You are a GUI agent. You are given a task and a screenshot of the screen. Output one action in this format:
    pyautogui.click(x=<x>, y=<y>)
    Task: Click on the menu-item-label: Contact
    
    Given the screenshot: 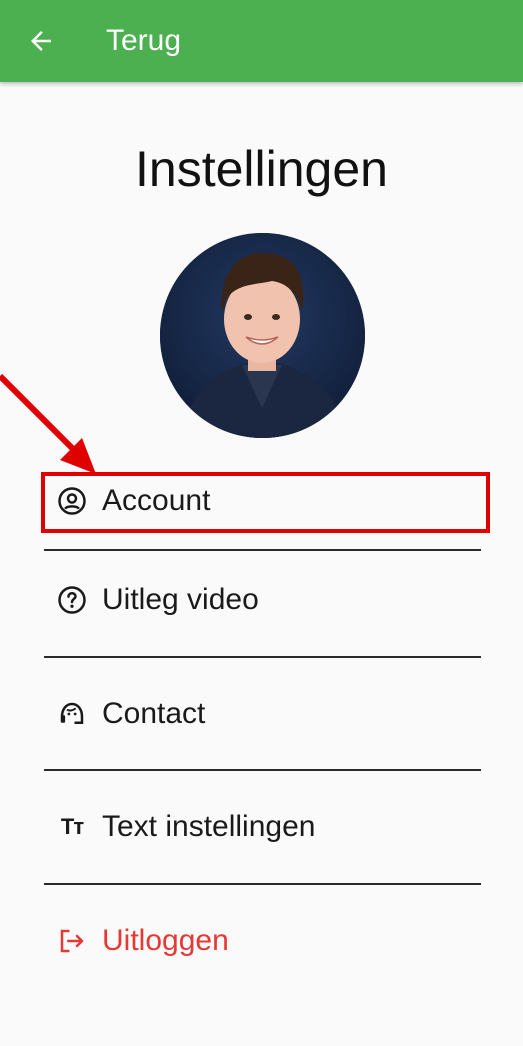 What is the action you would take?
    pyautogui.click(x=154, y=713)
    